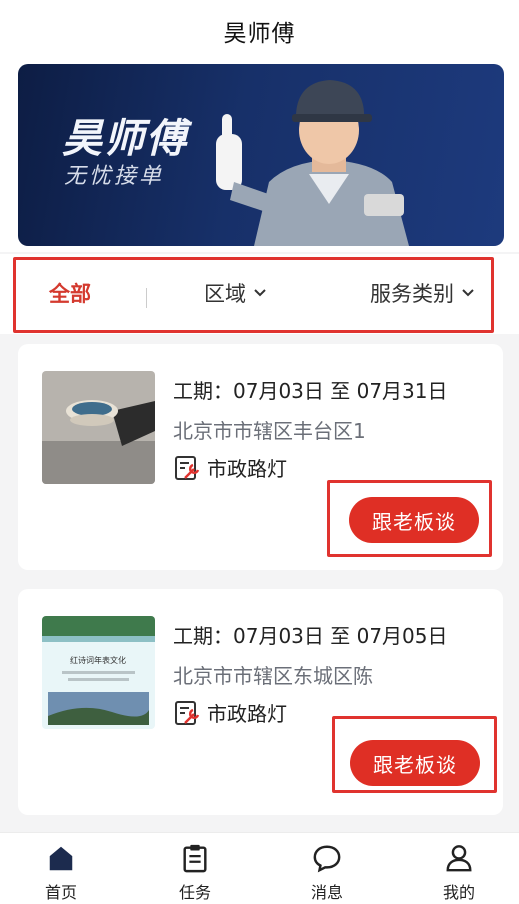 The width and height of the screenshot is (519, 904). I want to click on filter-service-label: 服务类别, so click(412, 294).